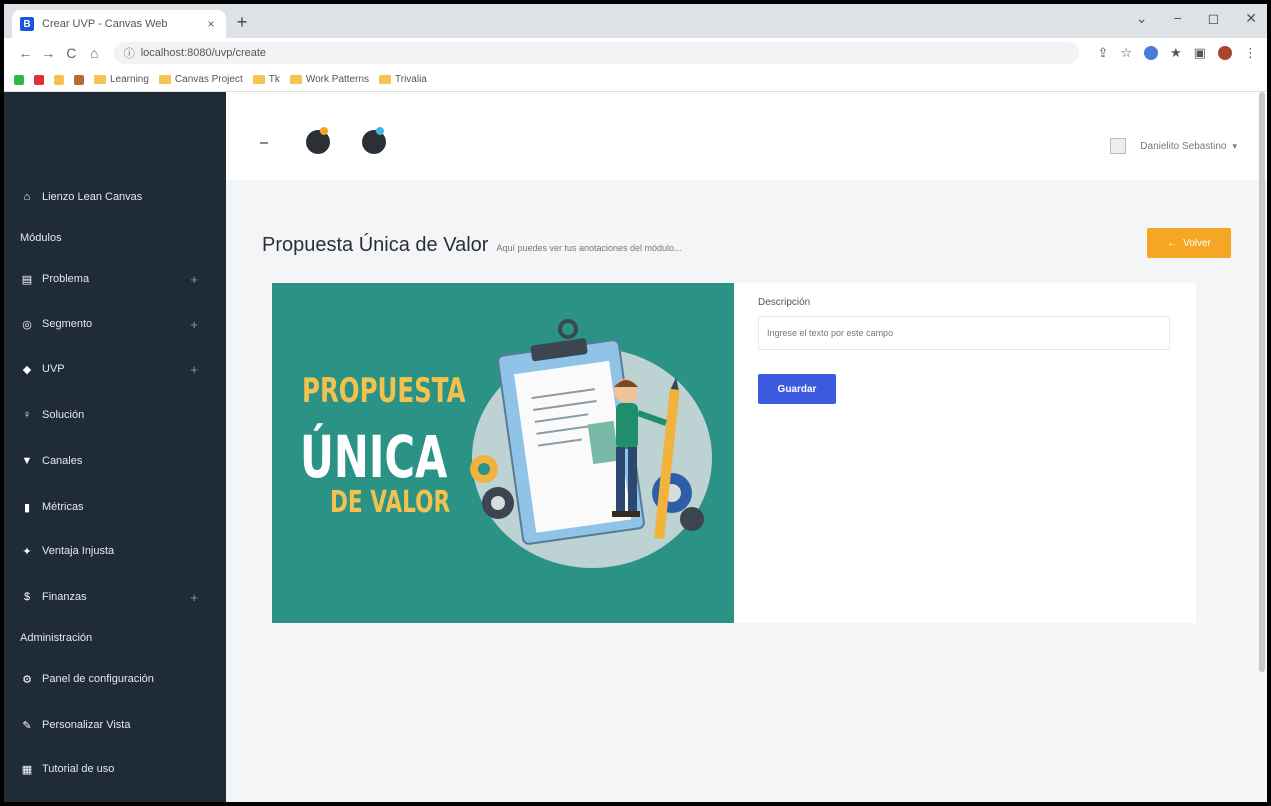 This screenshot has width=1271, height=806. Describe the element at coordinates (115, 679) in the screenshot. I see `sidebar-item-panel-configuracion: ⚙ Panel de configuración` at that location.